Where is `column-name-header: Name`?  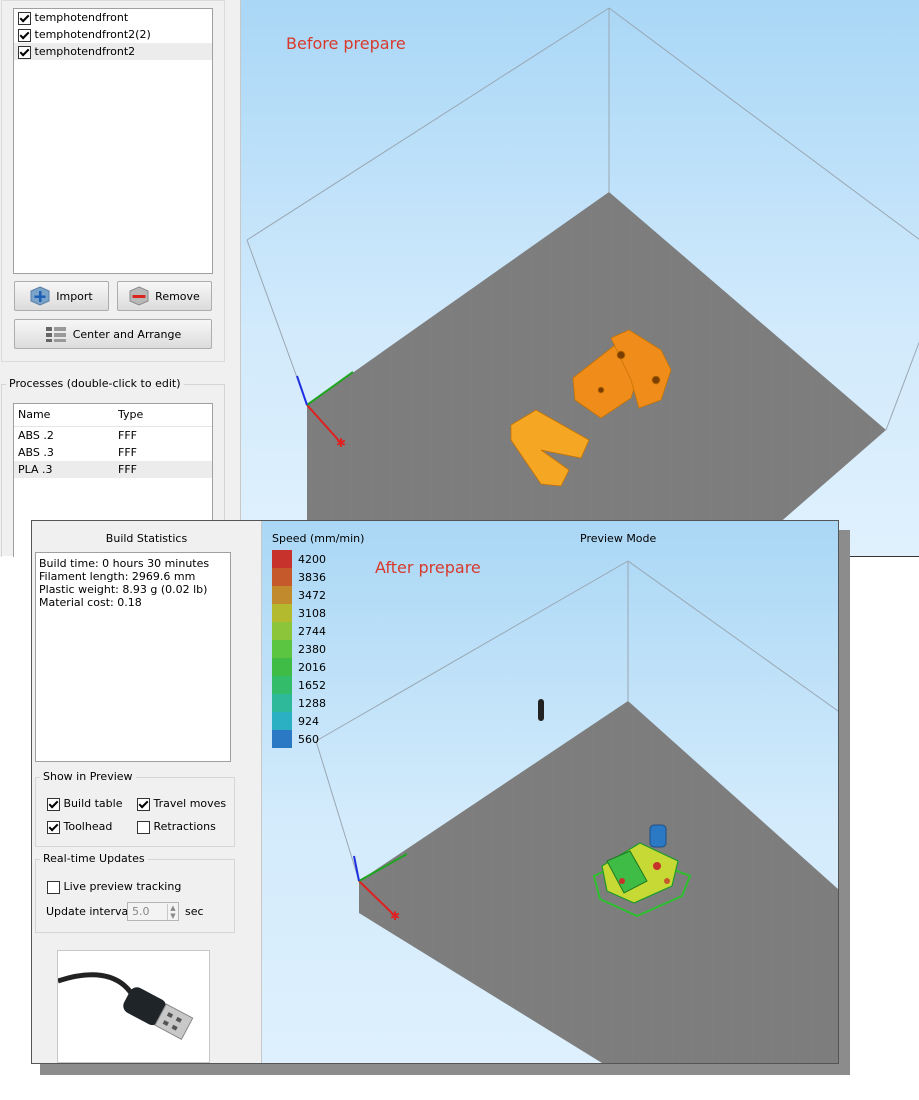 column-name-header: Name is located at coordinates (66, 415).